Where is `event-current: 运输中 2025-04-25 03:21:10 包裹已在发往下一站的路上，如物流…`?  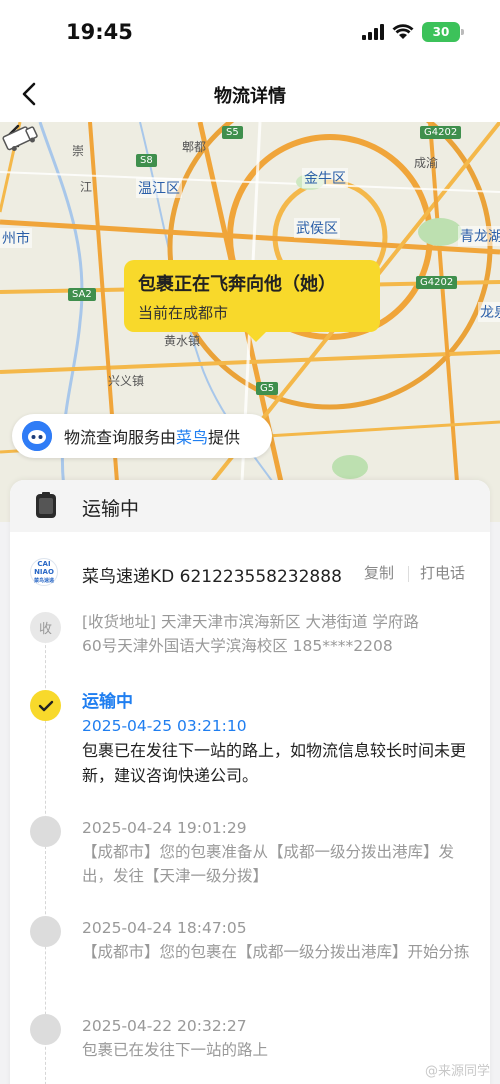 event-current: 运输中 2025-04-25 03:21:10 包裹已在发往下一站的路上，如物流… is located at coordinates (278, 739).